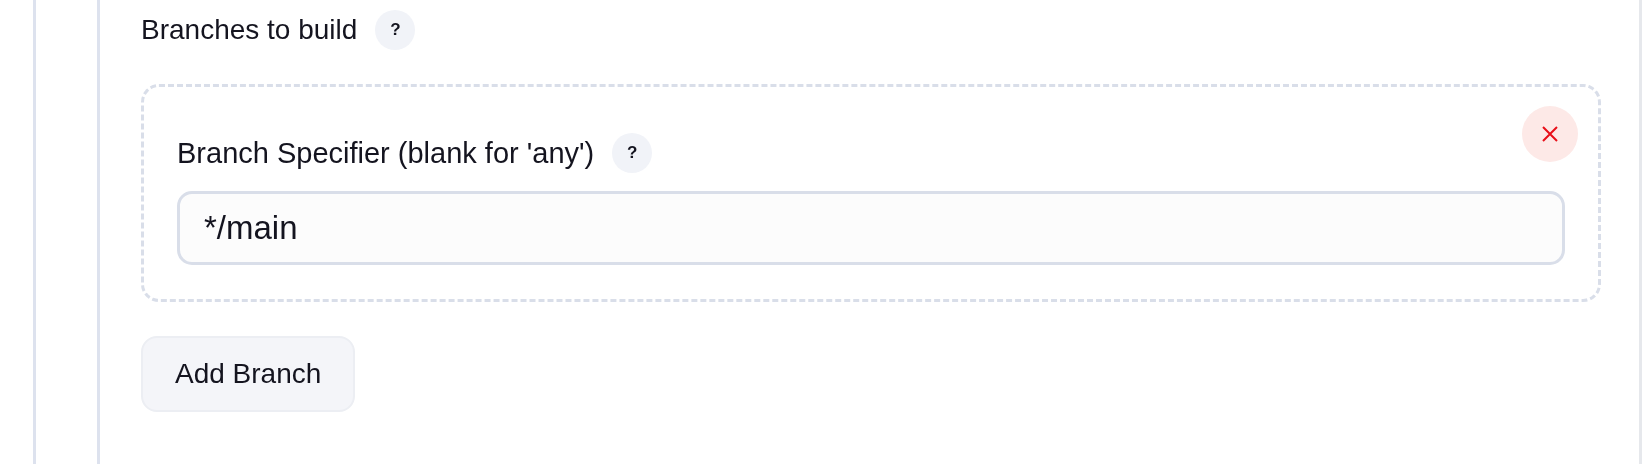  I want to click on add-branch-button: Add Branch, so click(248, 374).